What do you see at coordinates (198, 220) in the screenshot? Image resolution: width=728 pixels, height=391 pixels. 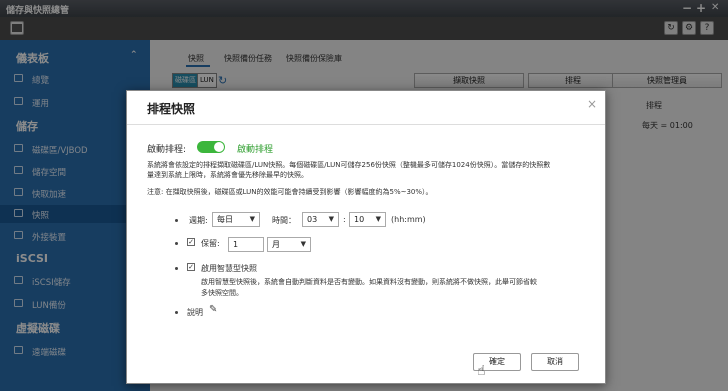 I see `period-label: 週期:` at bounding box center [198, 220].